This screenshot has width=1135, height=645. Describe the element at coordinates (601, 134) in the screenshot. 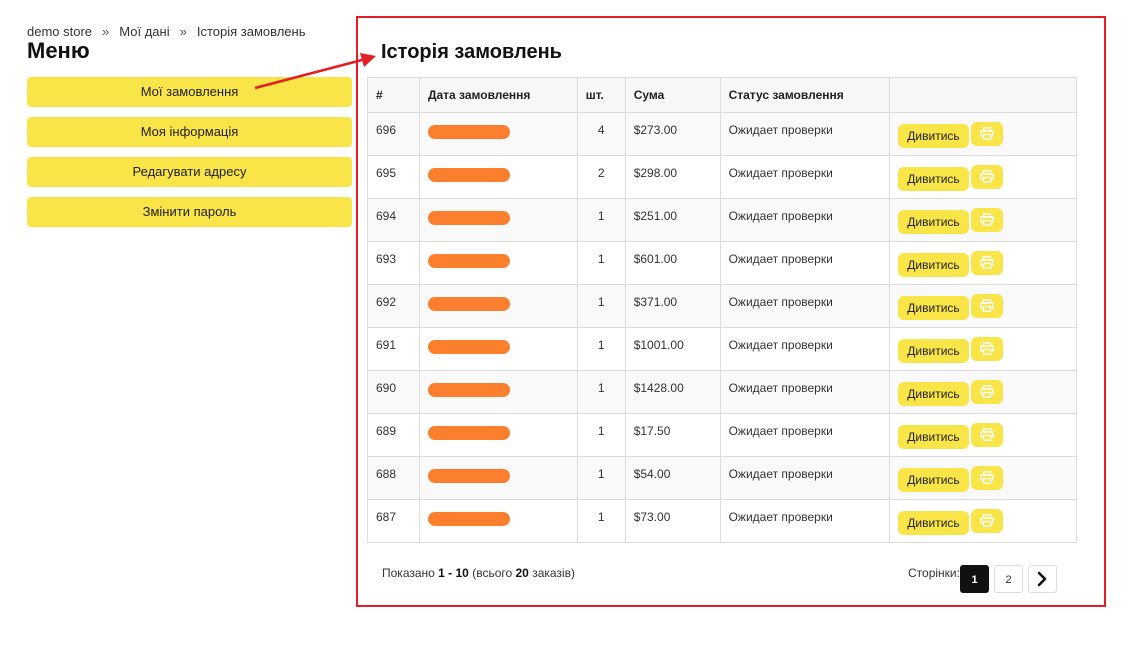

I see `order-qty-cell: 4` at that location.